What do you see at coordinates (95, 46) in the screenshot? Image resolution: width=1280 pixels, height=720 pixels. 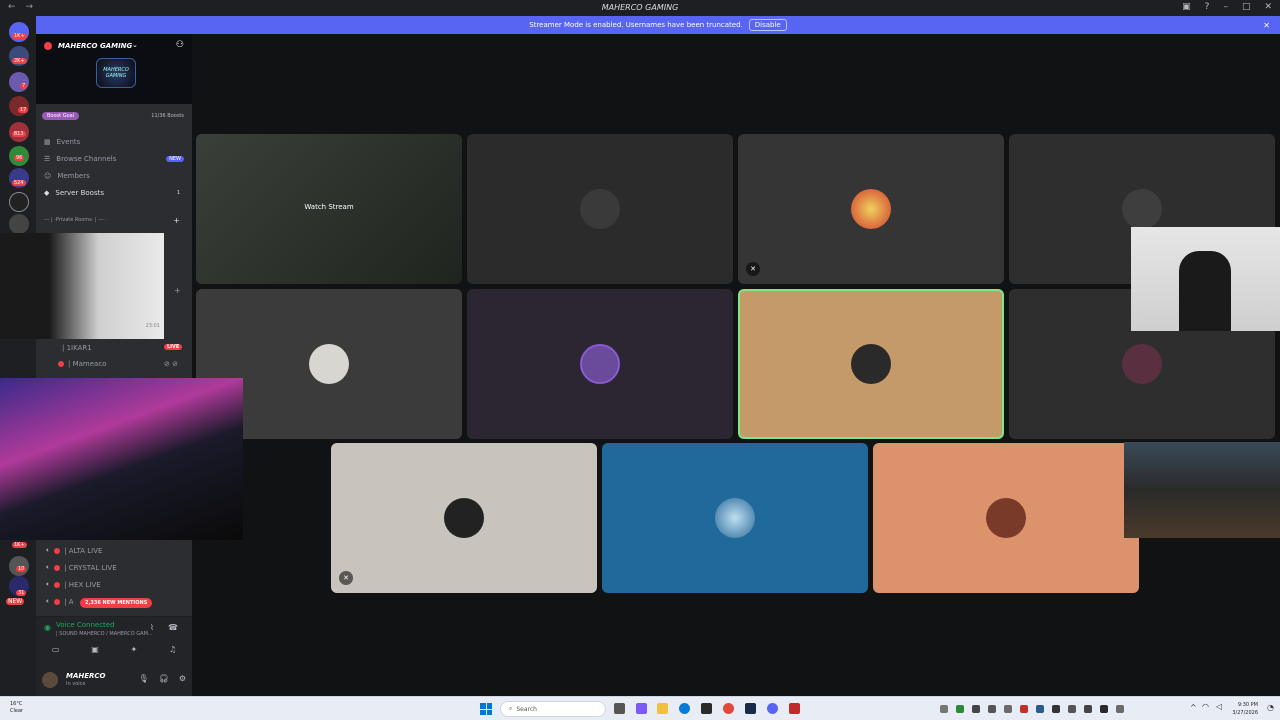 I see `guild-name: MAHERCO GAMING` at bounding box center [95, 46].